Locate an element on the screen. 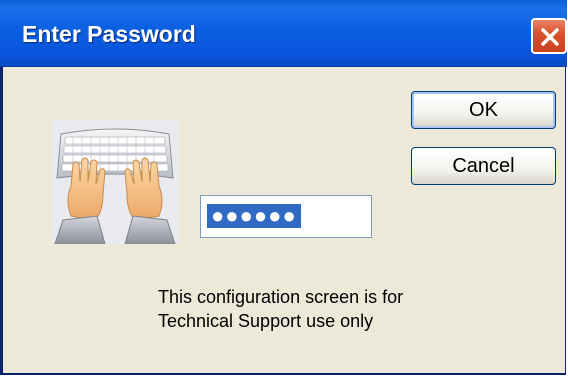  close-button is located at coordinates (549, 36).